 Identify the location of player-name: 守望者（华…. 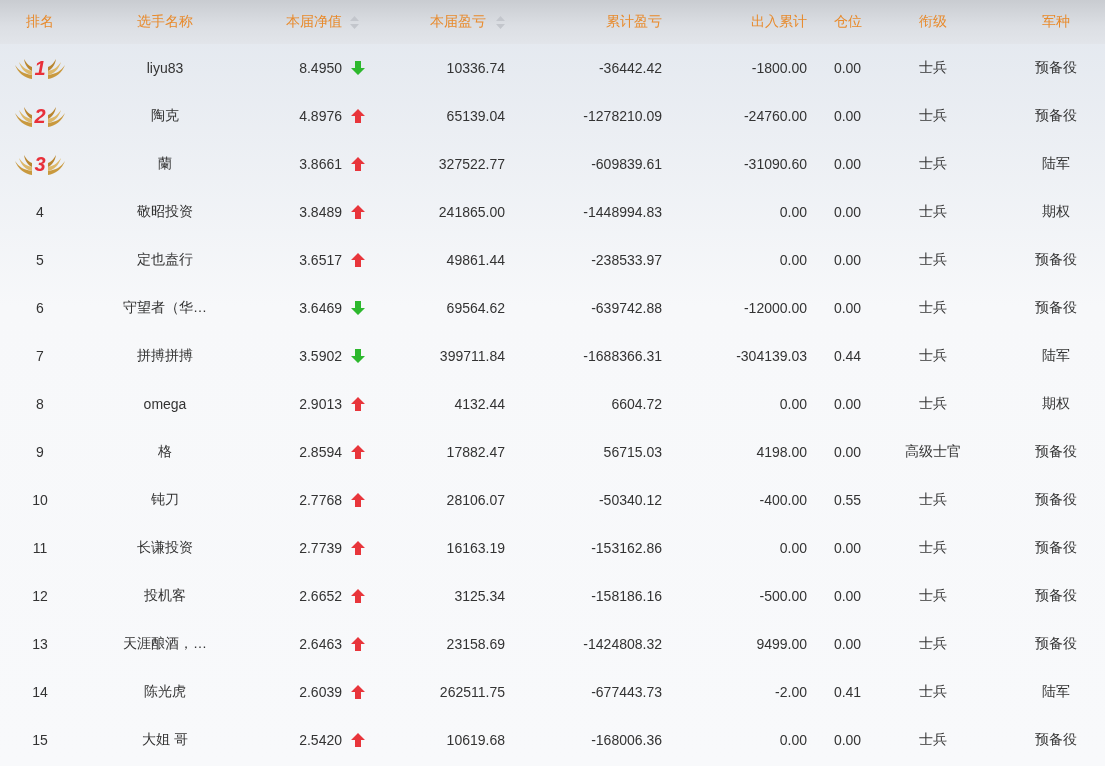
(165, 308).